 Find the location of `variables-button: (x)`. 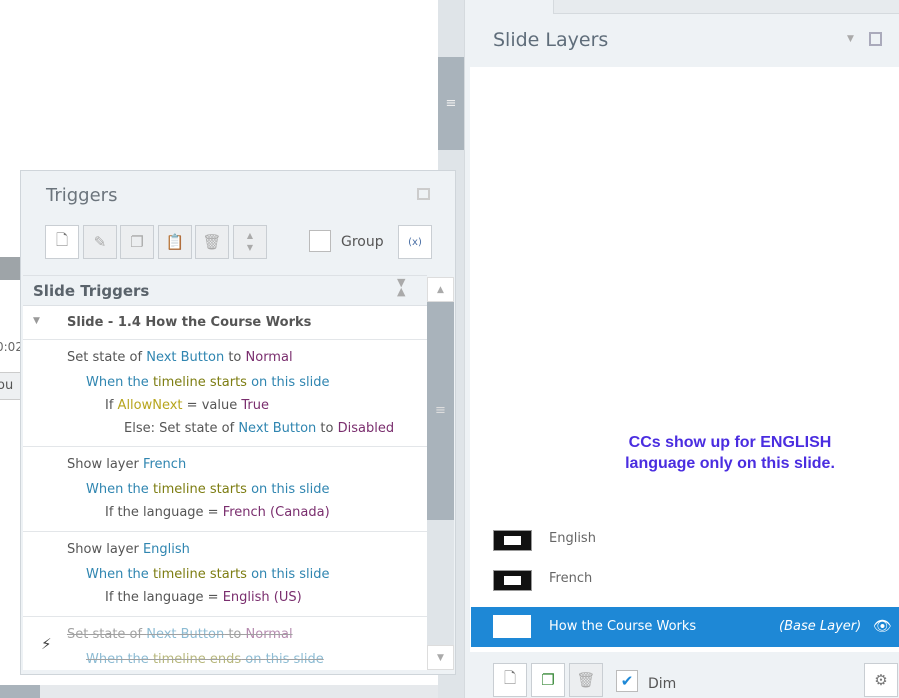

variables-button: (x) is located at coordinates (415, 242).